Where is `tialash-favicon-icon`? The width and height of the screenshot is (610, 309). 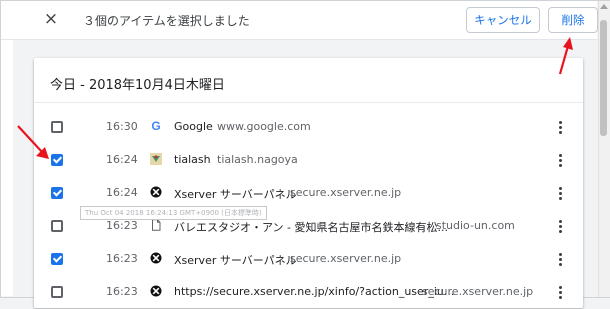 tialash-favicon-icon is located at coordinates (156, 159).